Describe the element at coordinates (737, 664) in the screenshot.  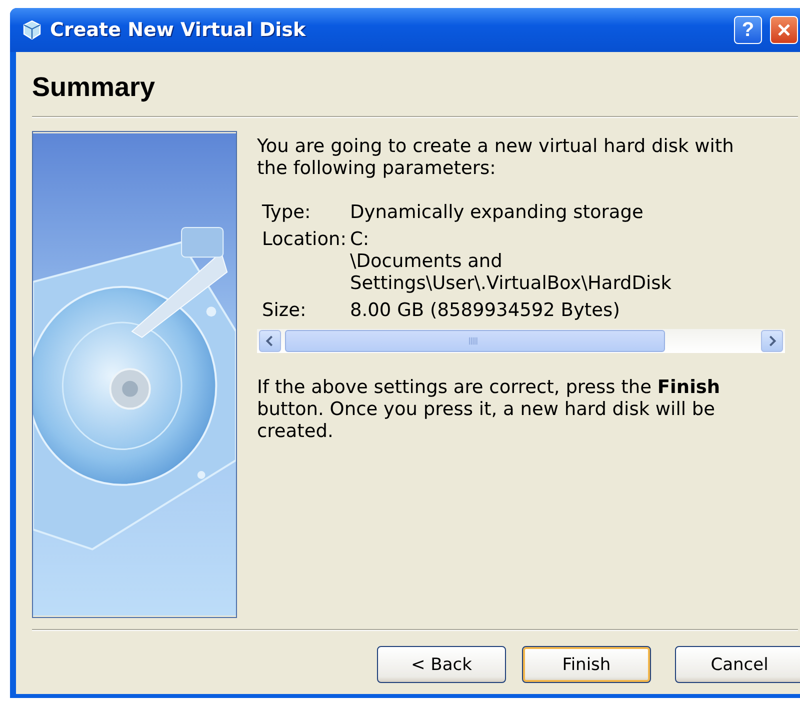
I see `dialog-button: Cancel` at that location.